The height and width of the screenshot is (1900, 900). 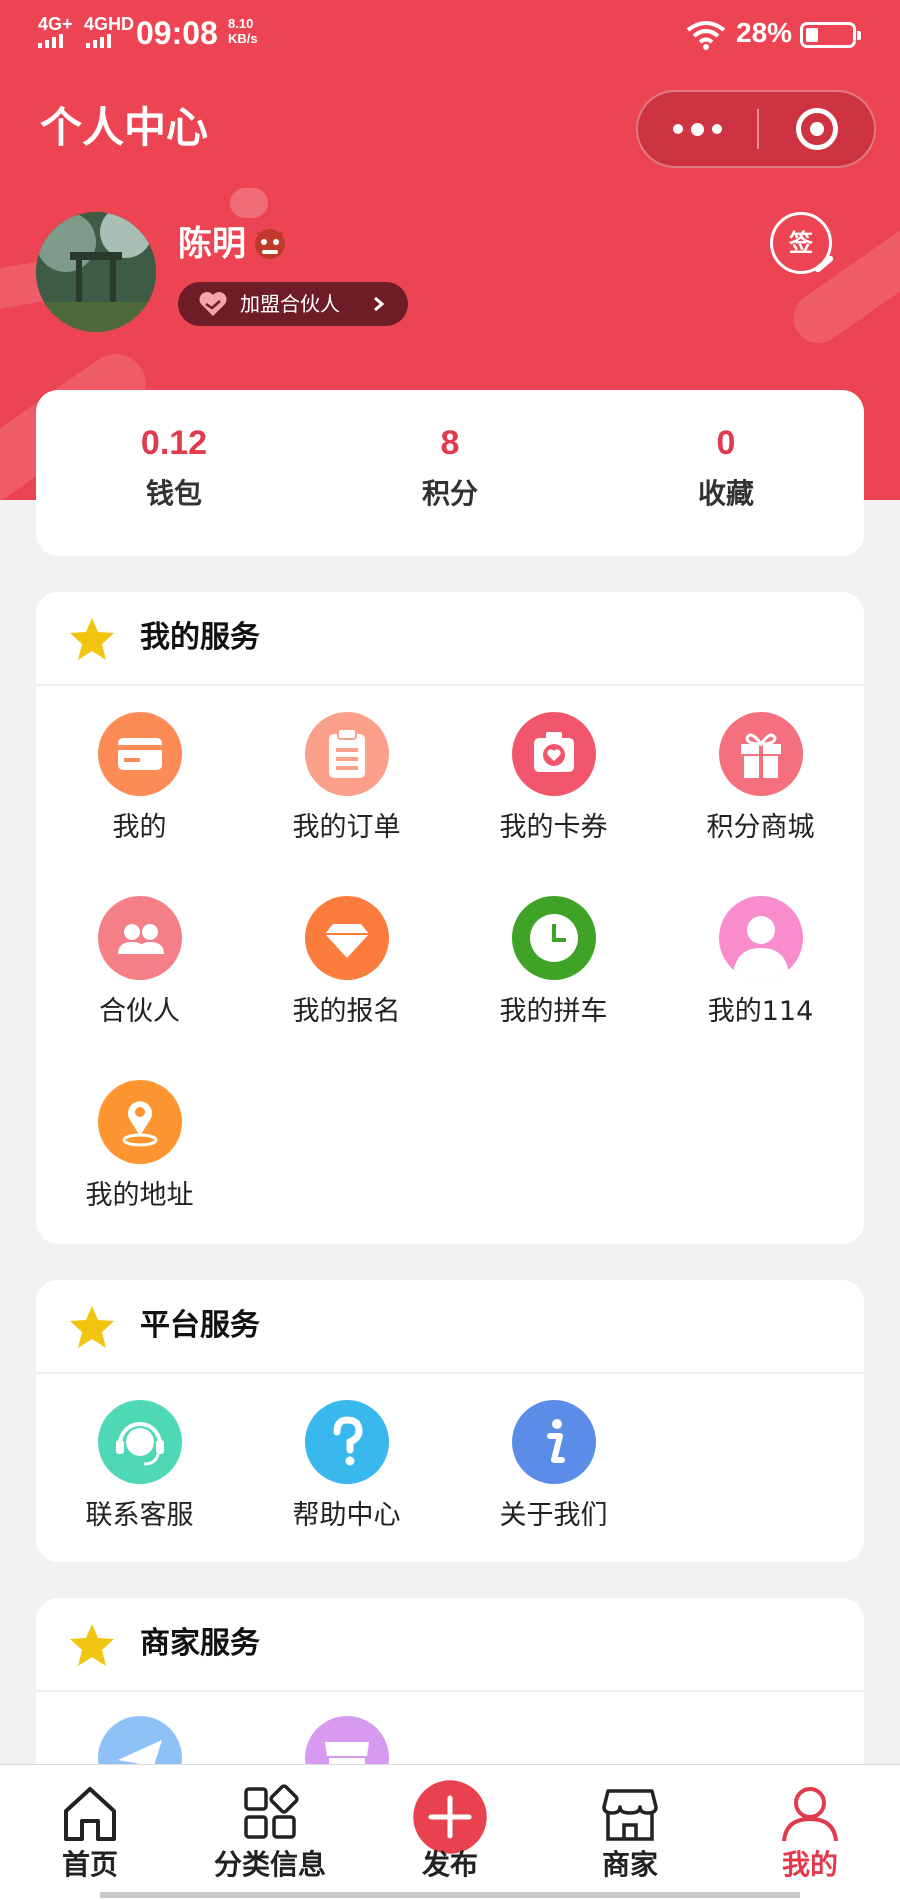 I want to click on header-decoration, so click(x=249, y=203).